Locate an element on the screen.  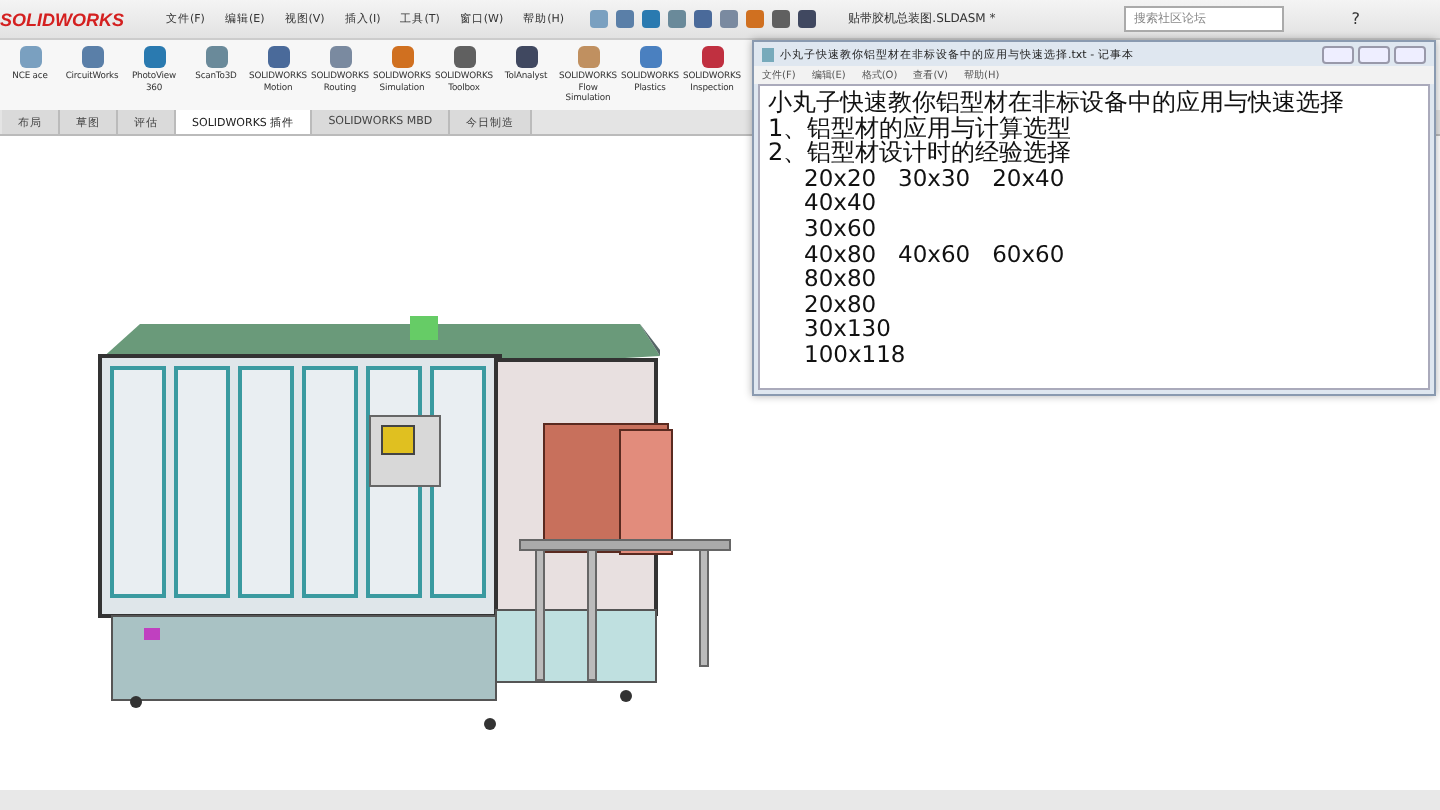
text-line: 20x80 is located at coordinates (840, 304).